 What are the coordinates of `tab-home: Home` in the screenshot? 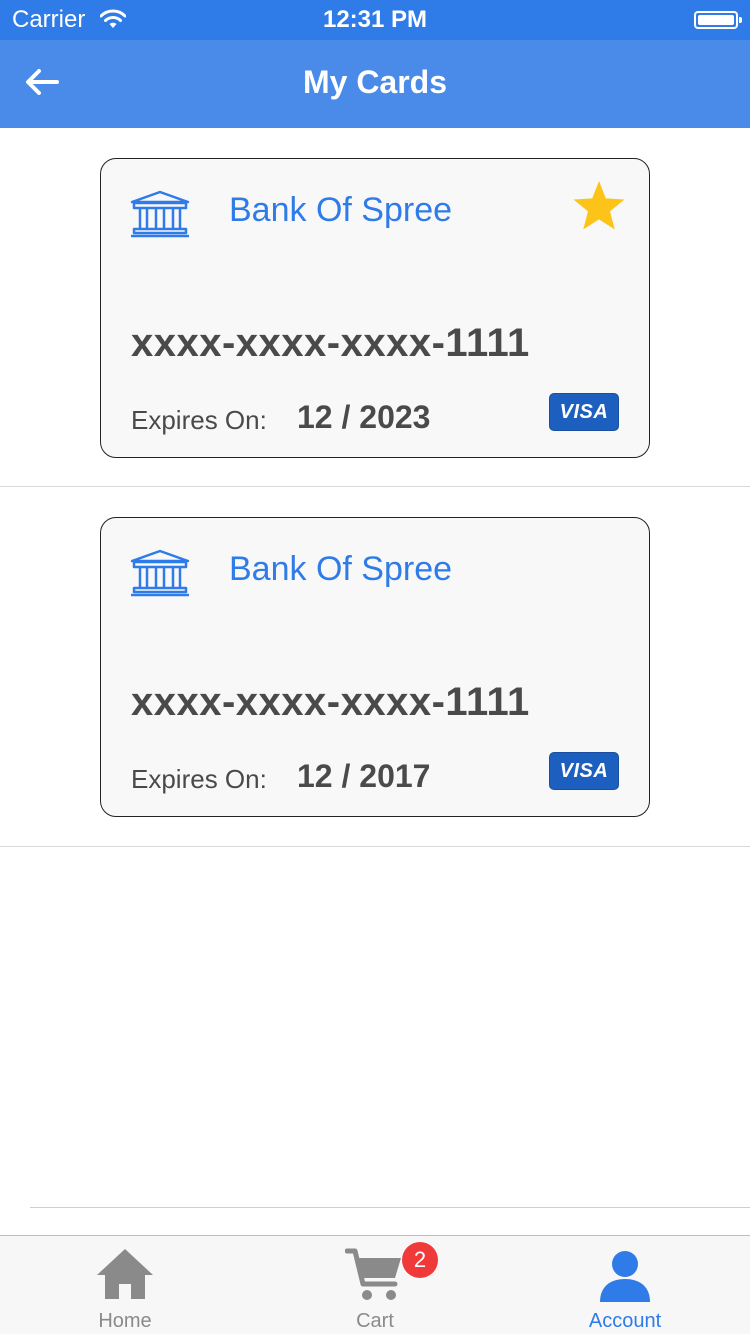 It's located at (125, 1285).